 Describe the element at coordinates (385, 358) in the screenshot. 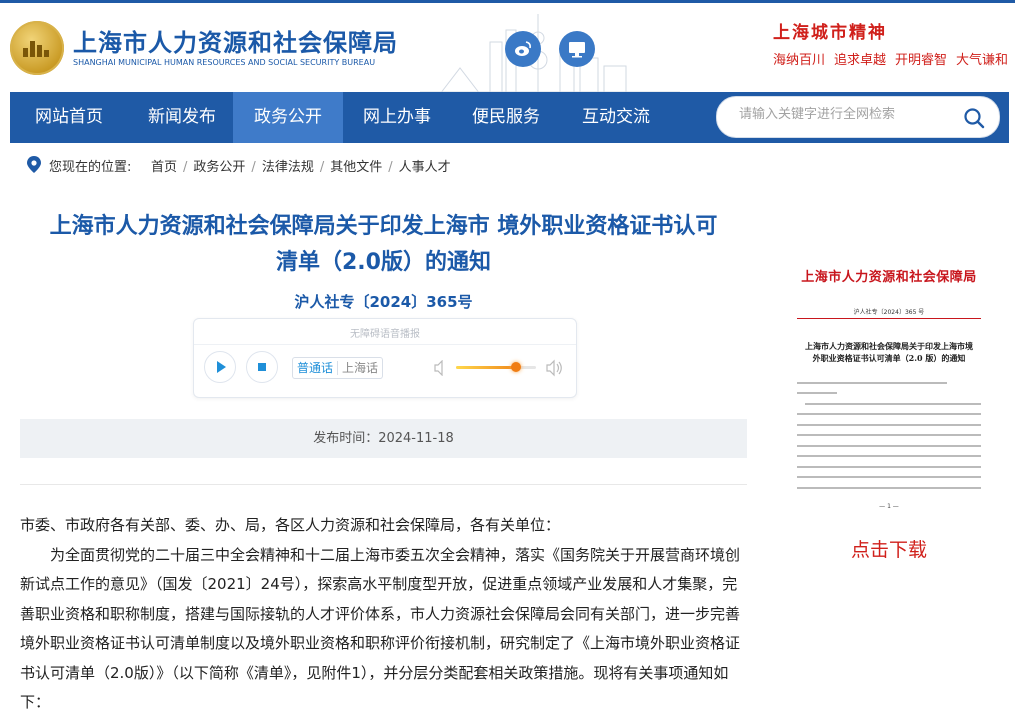

I see `audio-player: 无障碍语音播报 普通话 上海话` at that location.